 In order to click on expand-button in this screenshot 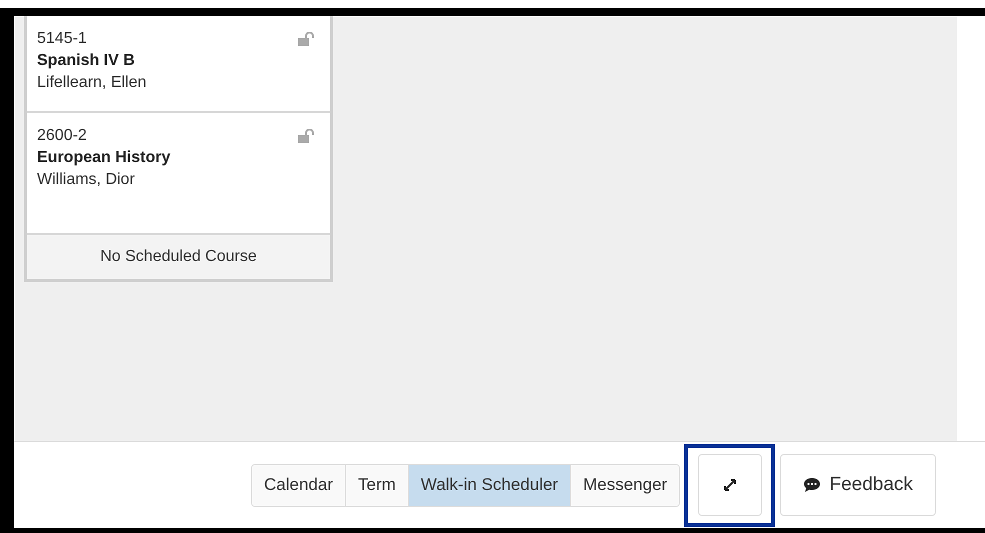, I will do `click(730, 485)`.